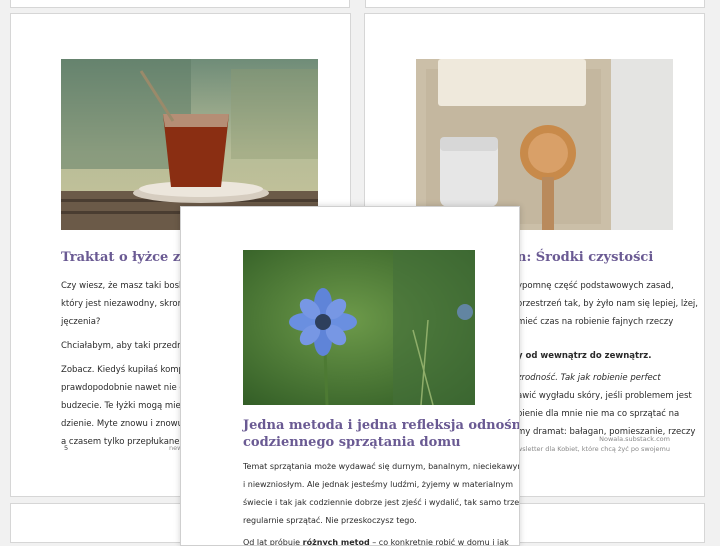  Describe the element at coordinates (634, 439) in the screenshot. I see `right-footer-site: Nowala.substack.com` at that location.